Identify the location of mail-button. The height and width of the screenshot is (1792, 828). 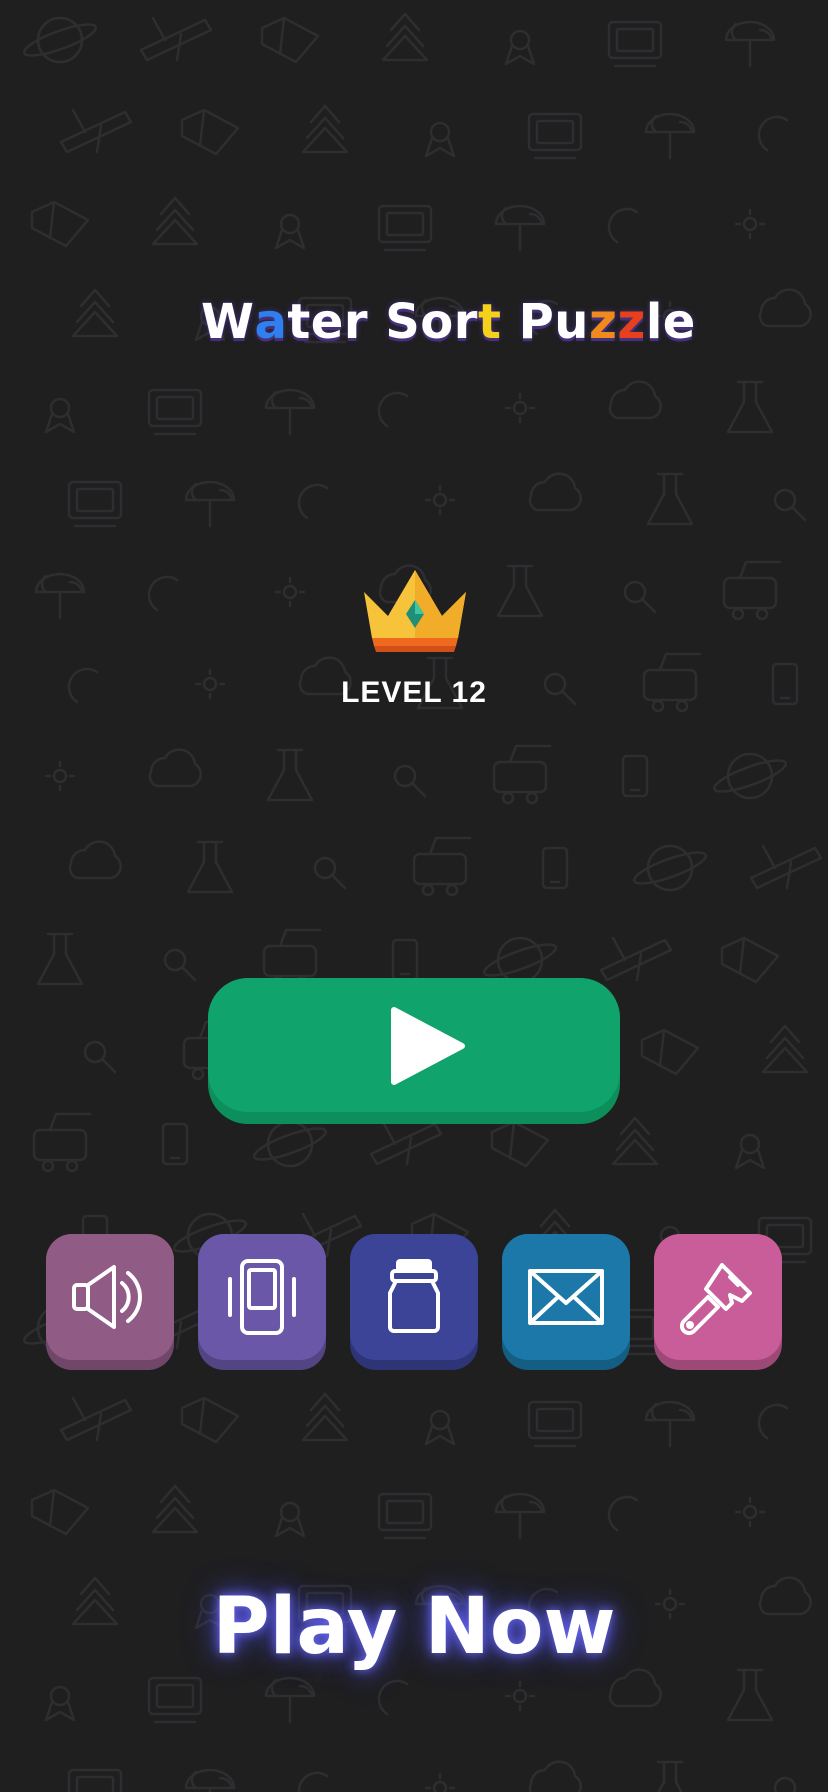
(566, 1302).